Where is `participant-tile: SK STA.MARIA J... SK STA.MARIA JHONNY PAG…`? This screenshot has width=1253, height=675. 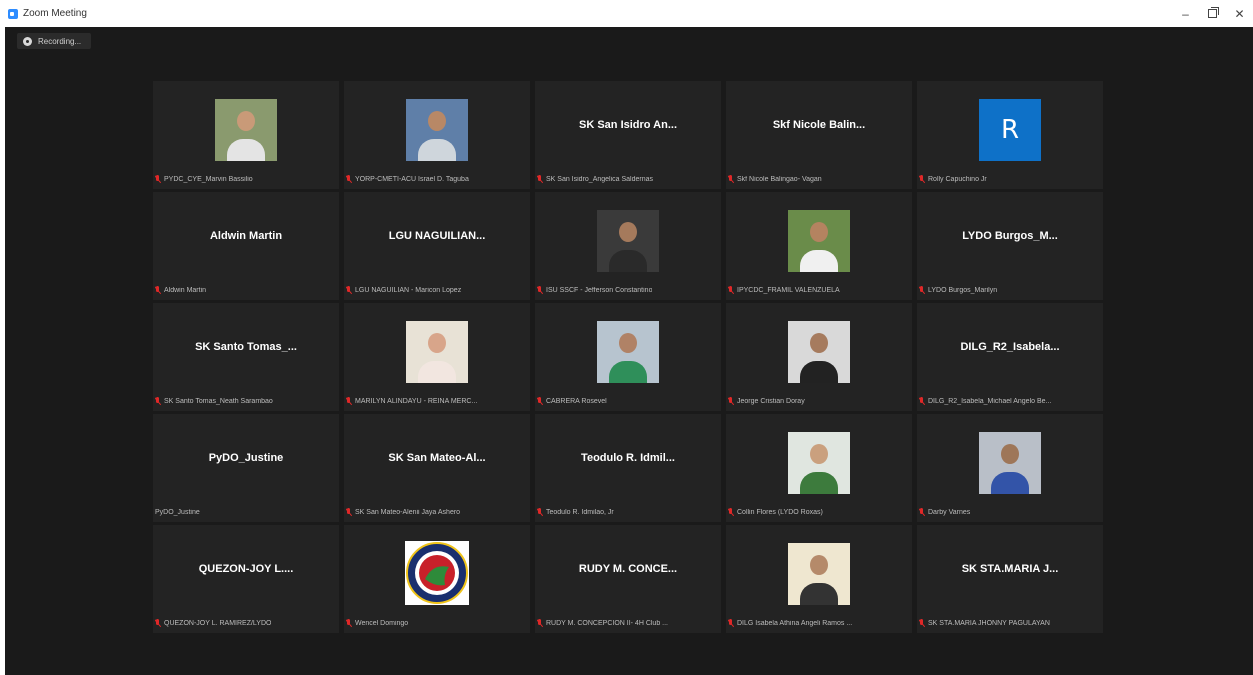
participant-tile: SK STA.MARIA J... SK STA.MARIA JHONNY PAG… is located at coordinates (1010, 579).